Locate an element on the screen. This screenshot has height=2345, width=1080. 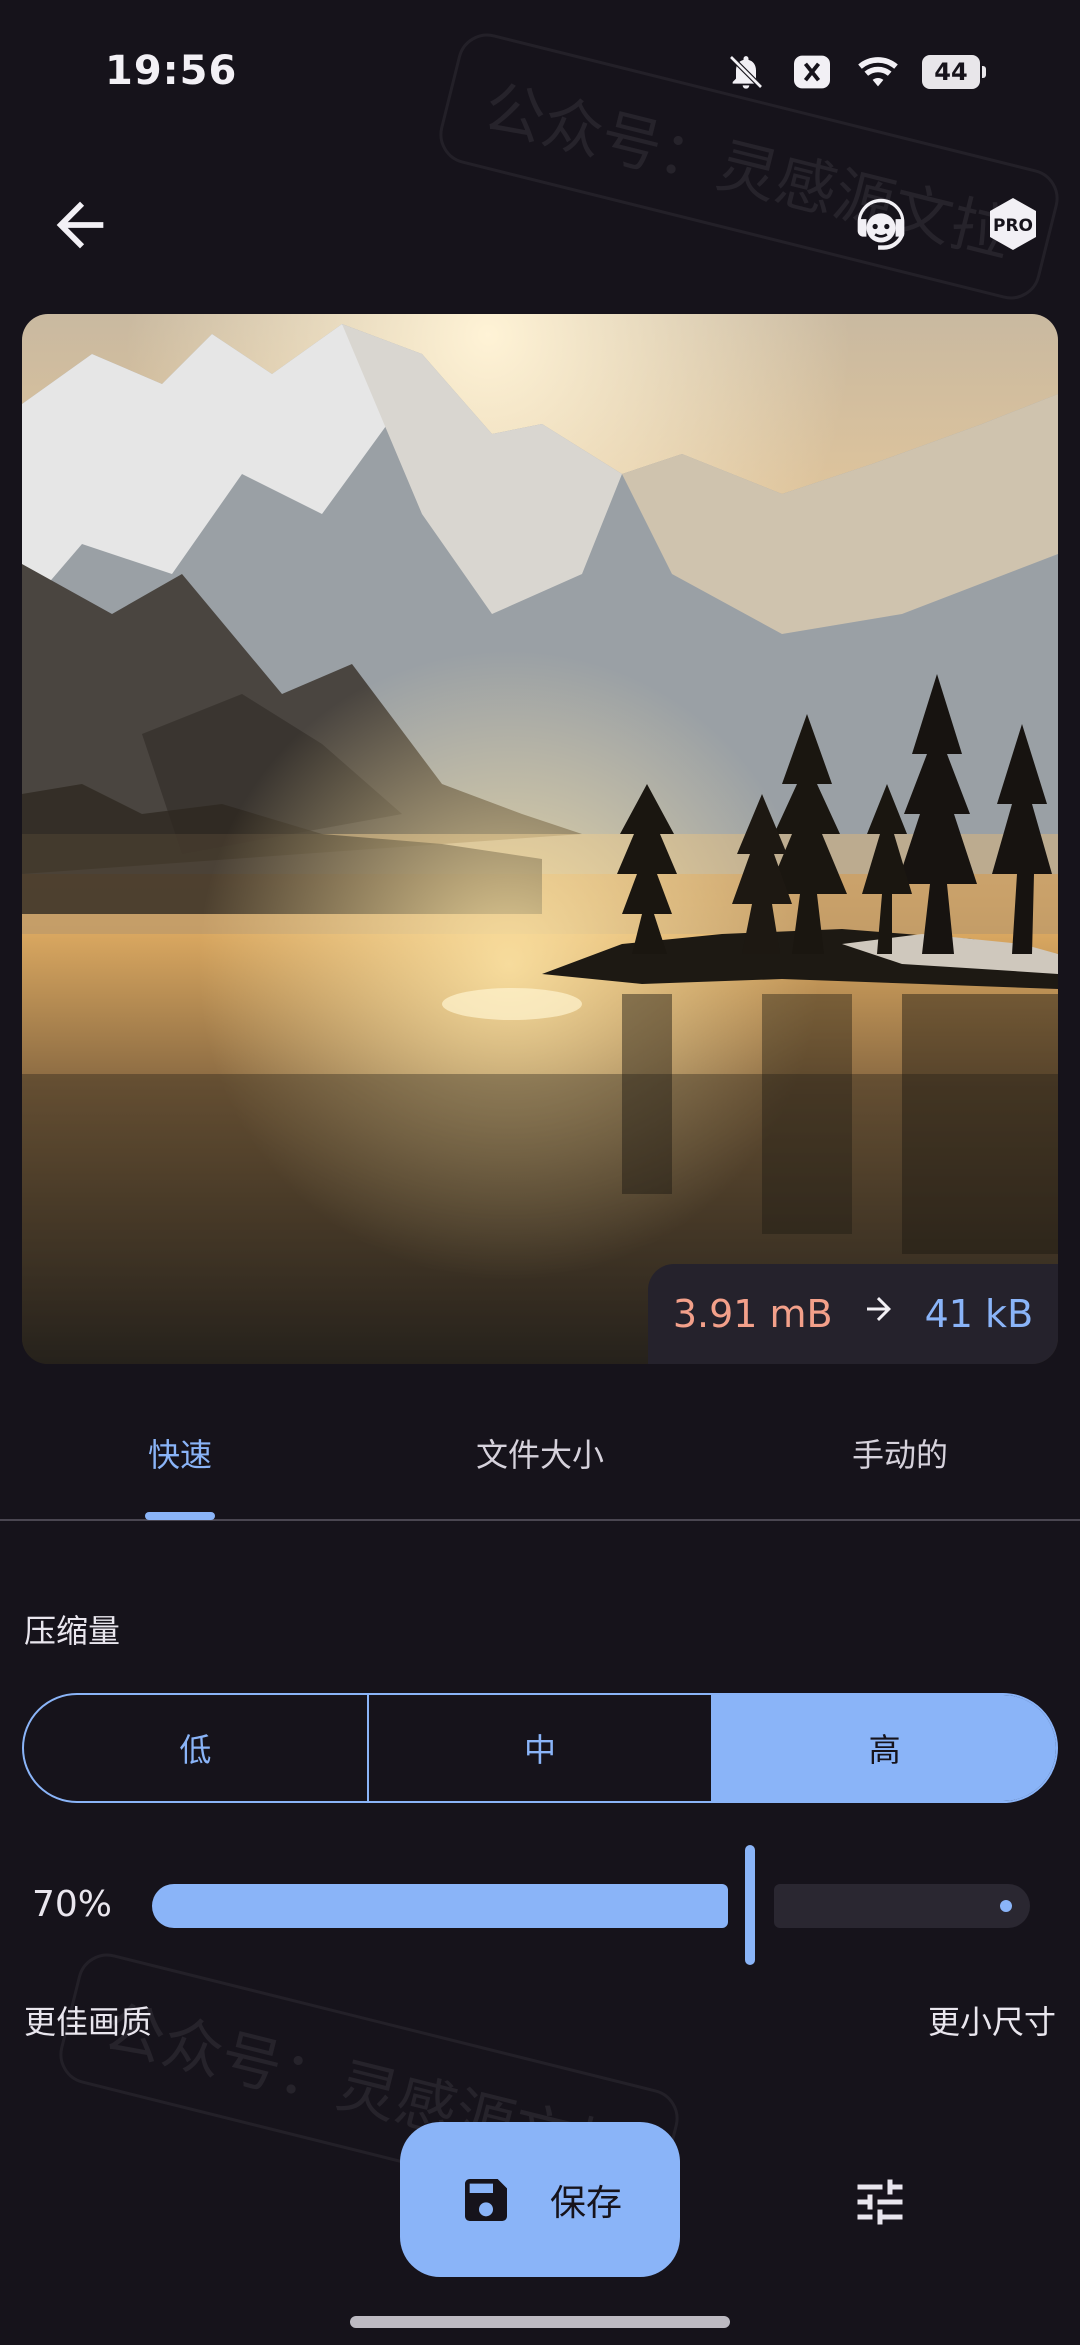
quality-percent: 70% is located at coordinates (72, 1904).